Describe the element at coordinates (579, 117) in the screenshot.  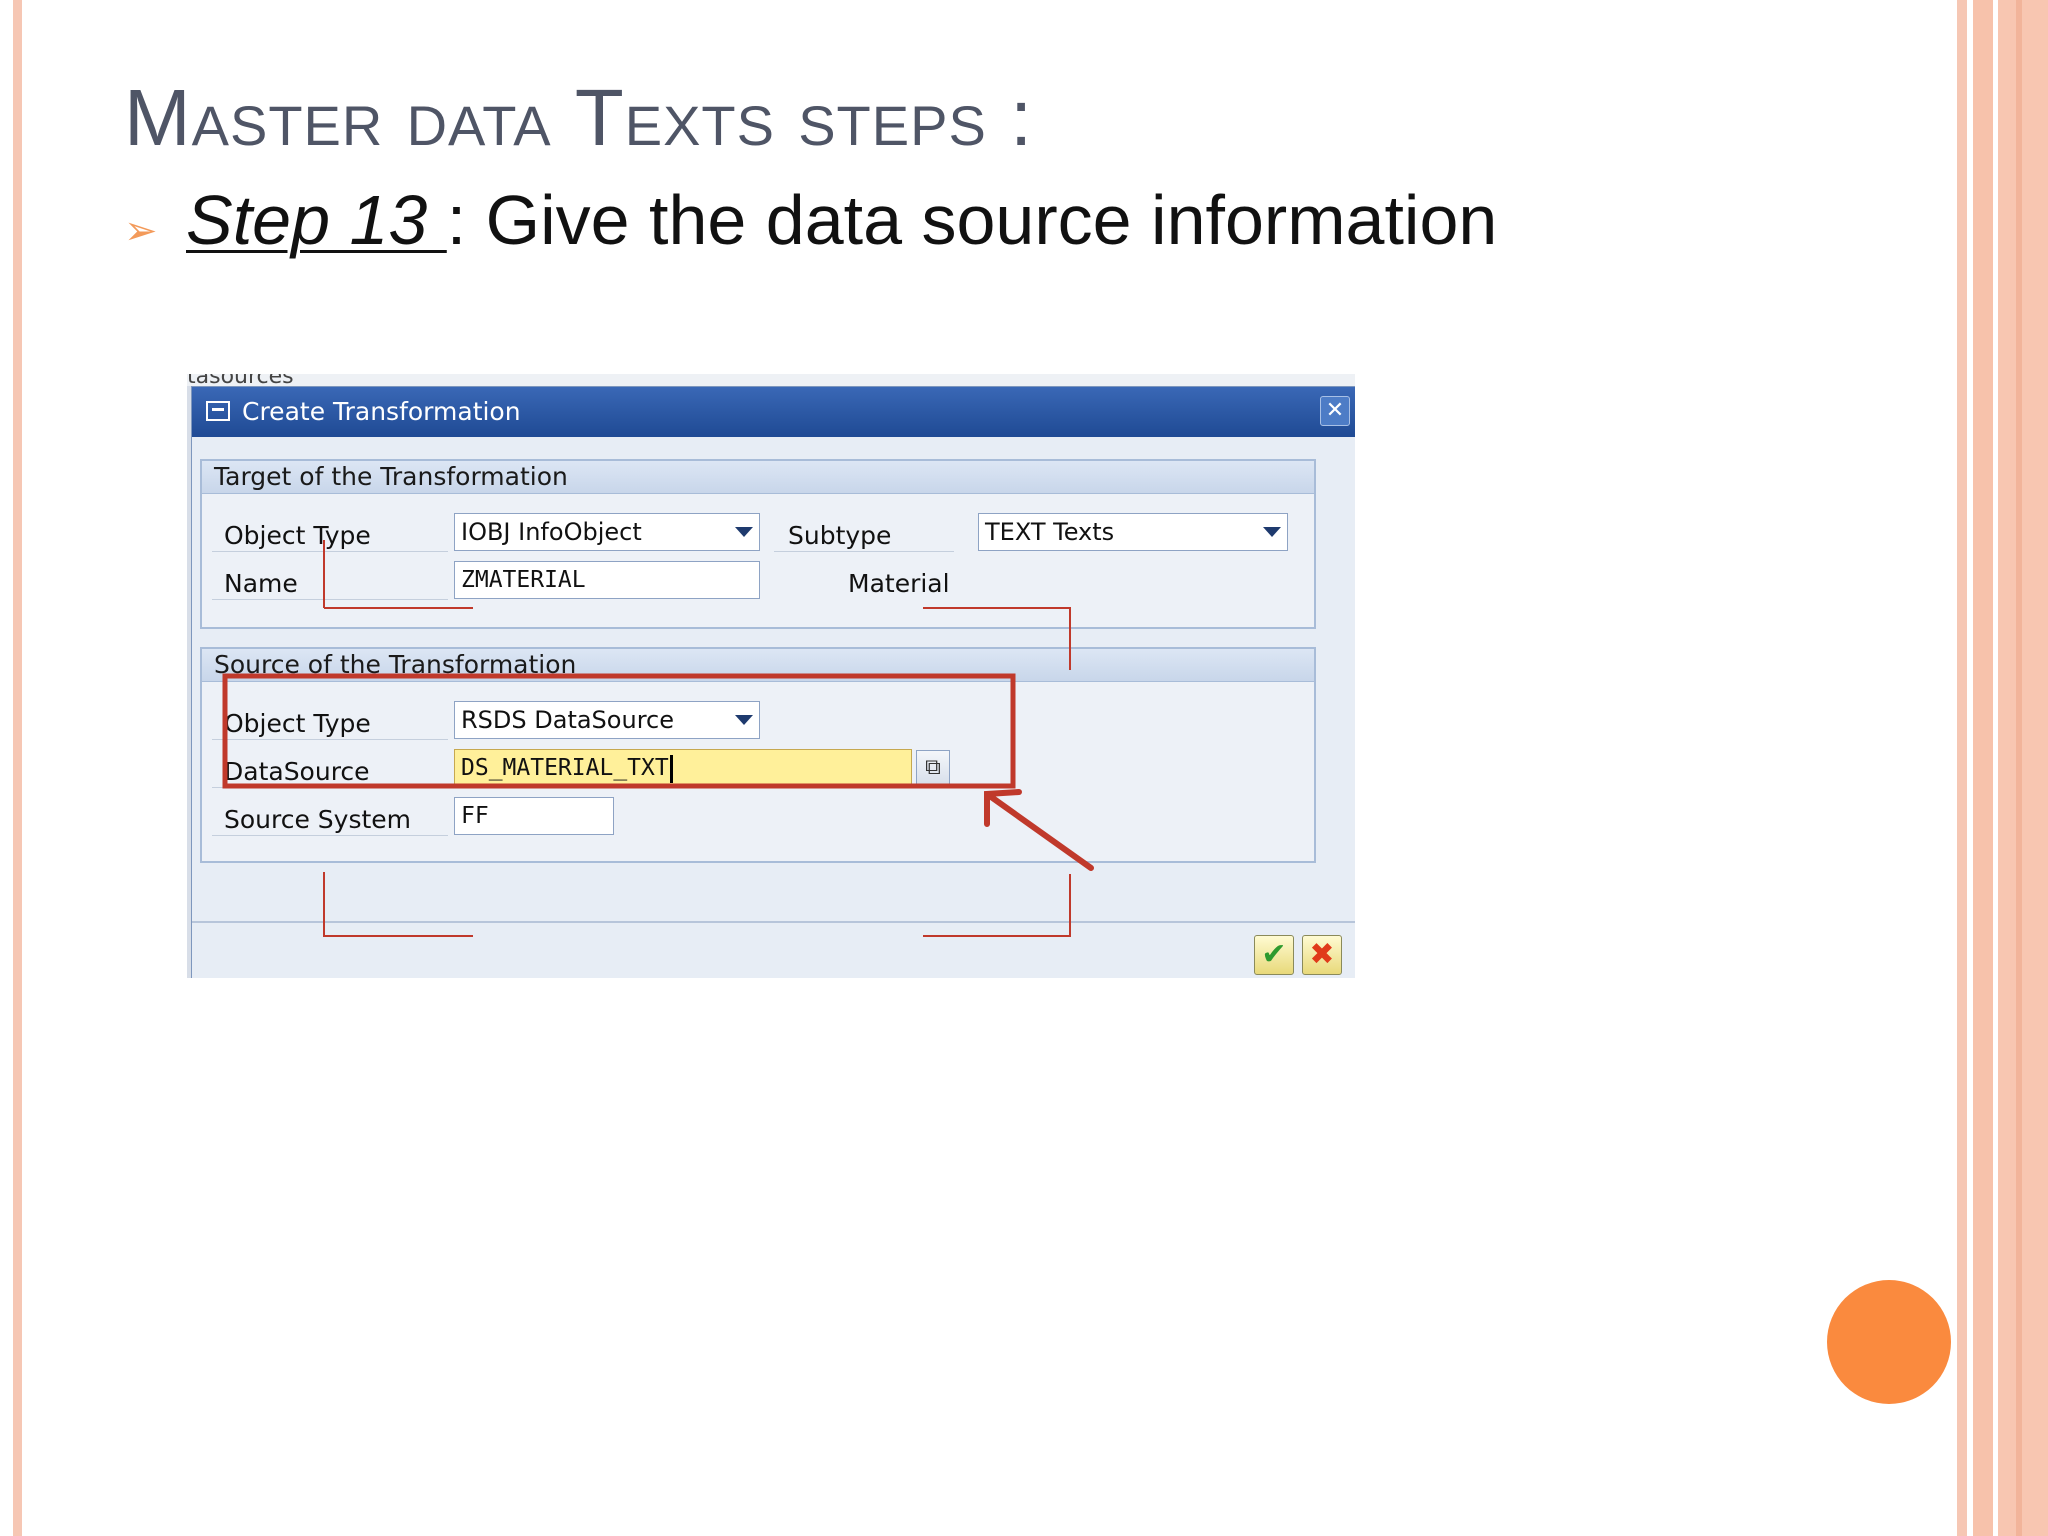
I see `slide-title: Master data Texts steps :` at that location.